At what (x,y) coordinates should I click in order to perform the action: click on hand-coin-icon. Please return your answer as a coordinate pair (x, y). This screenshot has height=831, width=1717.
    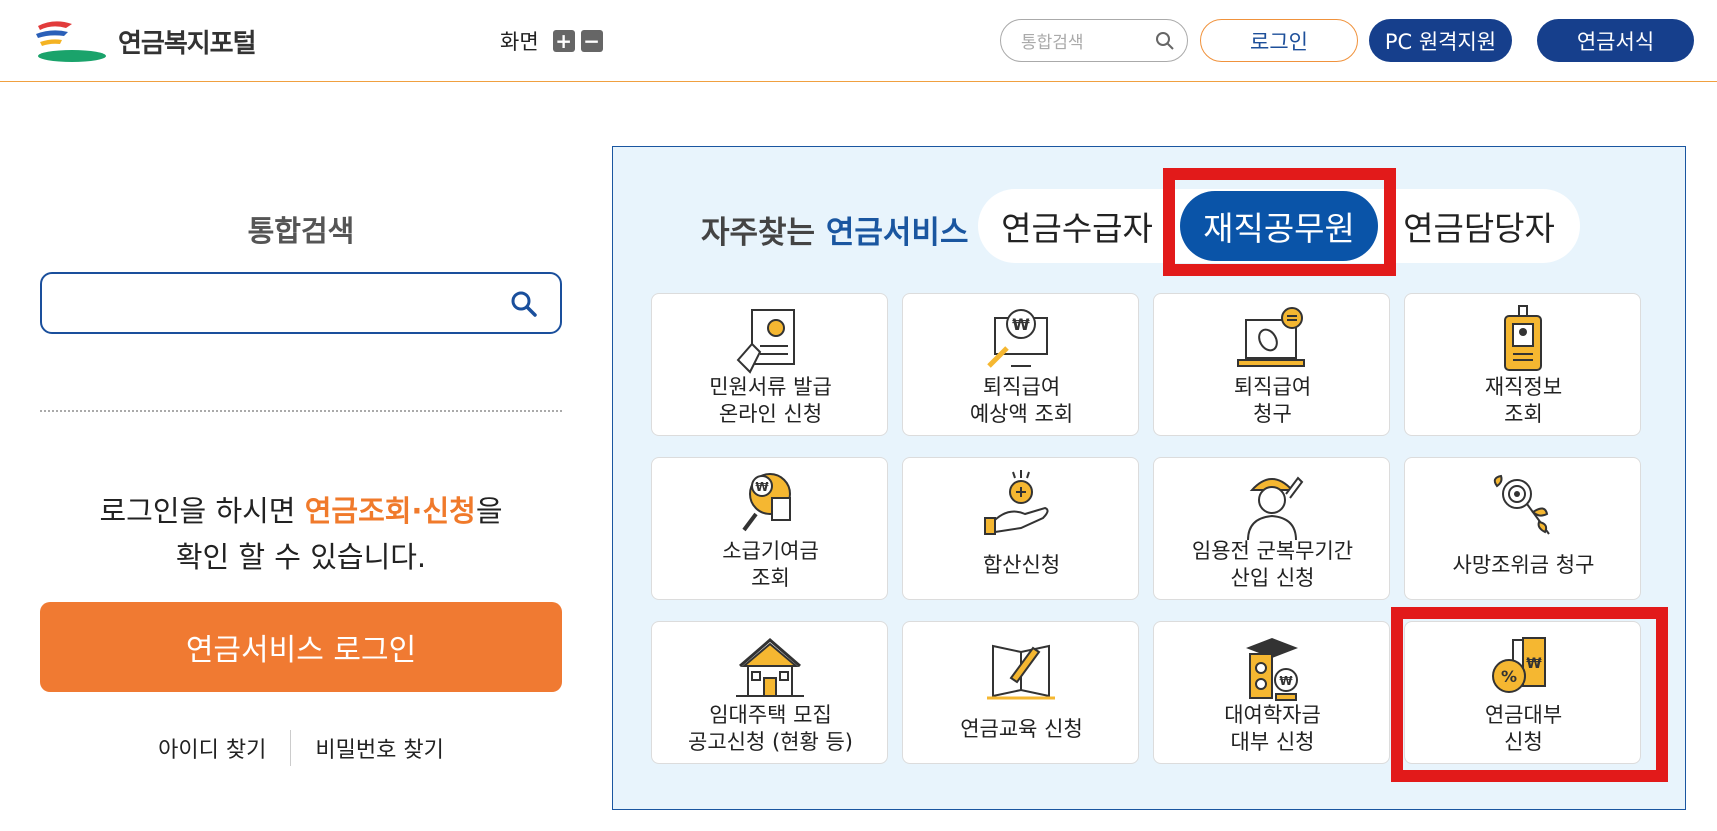
    Looking at the image, I should click on (1016, 502).